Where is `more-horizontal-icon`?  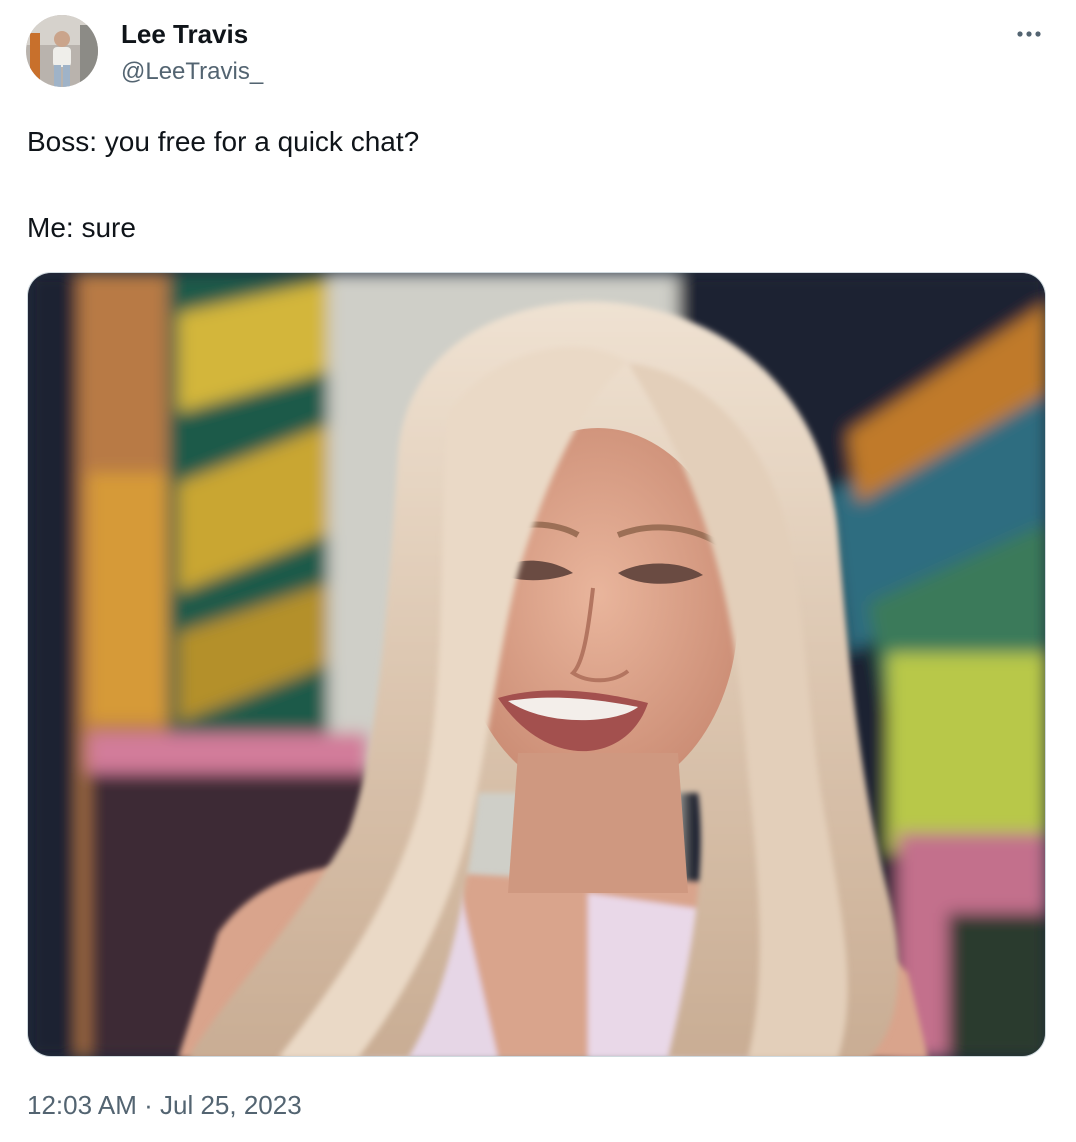 more-horizontal-icon is located at coordinates (1029, 34).